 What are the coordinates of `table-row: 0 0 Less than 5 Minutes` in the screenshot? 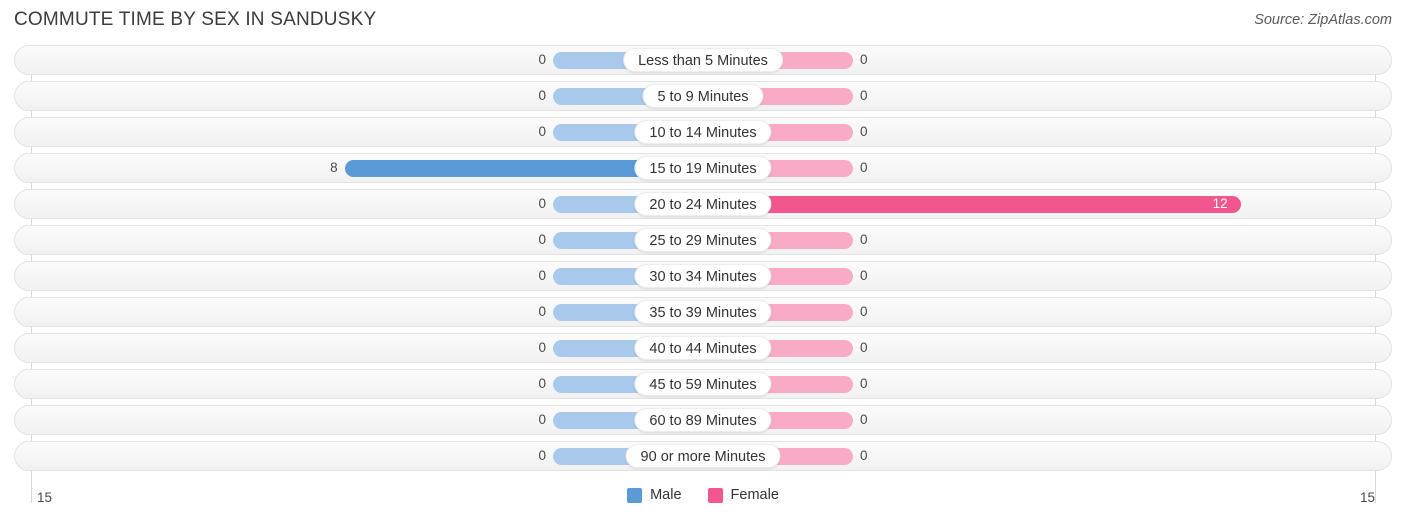 It's located at (703, 60).